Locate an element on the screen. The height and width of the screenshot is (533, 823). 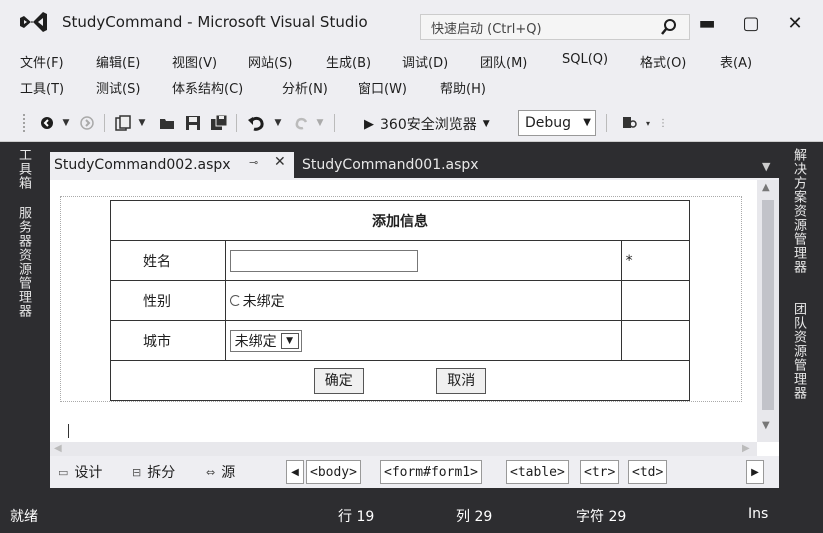
new-project-icon is located at coordinates (123, 123).